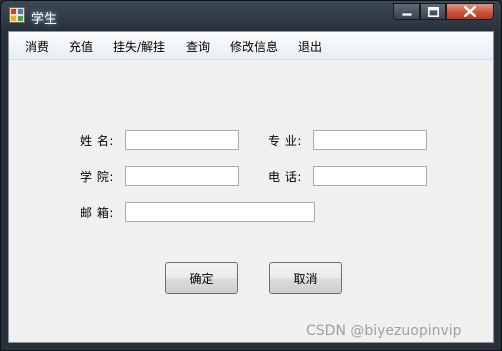 This screenshot has width=502, height=351. Describe the element at coordinates (182, 140) in the screenshot. I see `name-input` at that location.